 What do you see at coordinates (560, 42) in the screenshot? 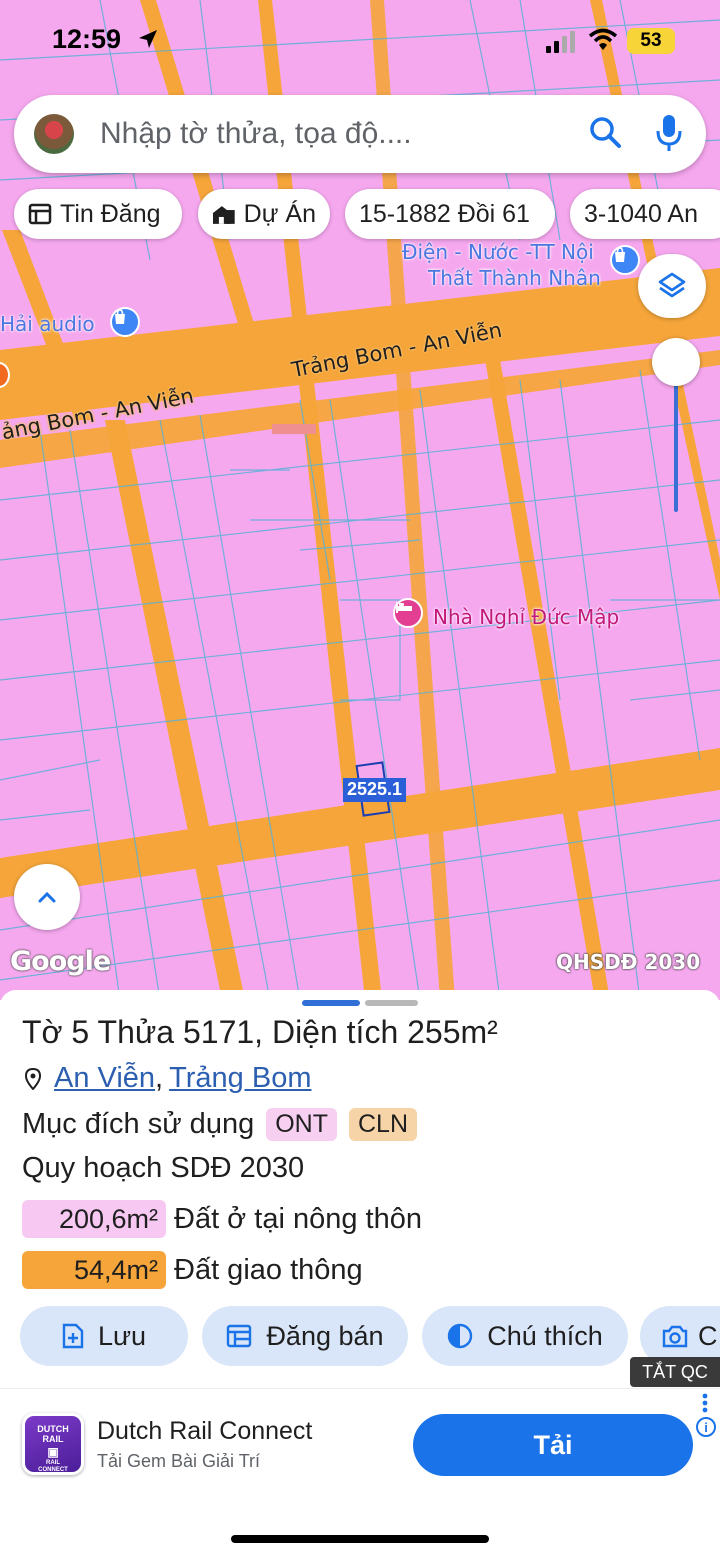
I see `cellular-signal-icon` at bounding box center [560, 42].